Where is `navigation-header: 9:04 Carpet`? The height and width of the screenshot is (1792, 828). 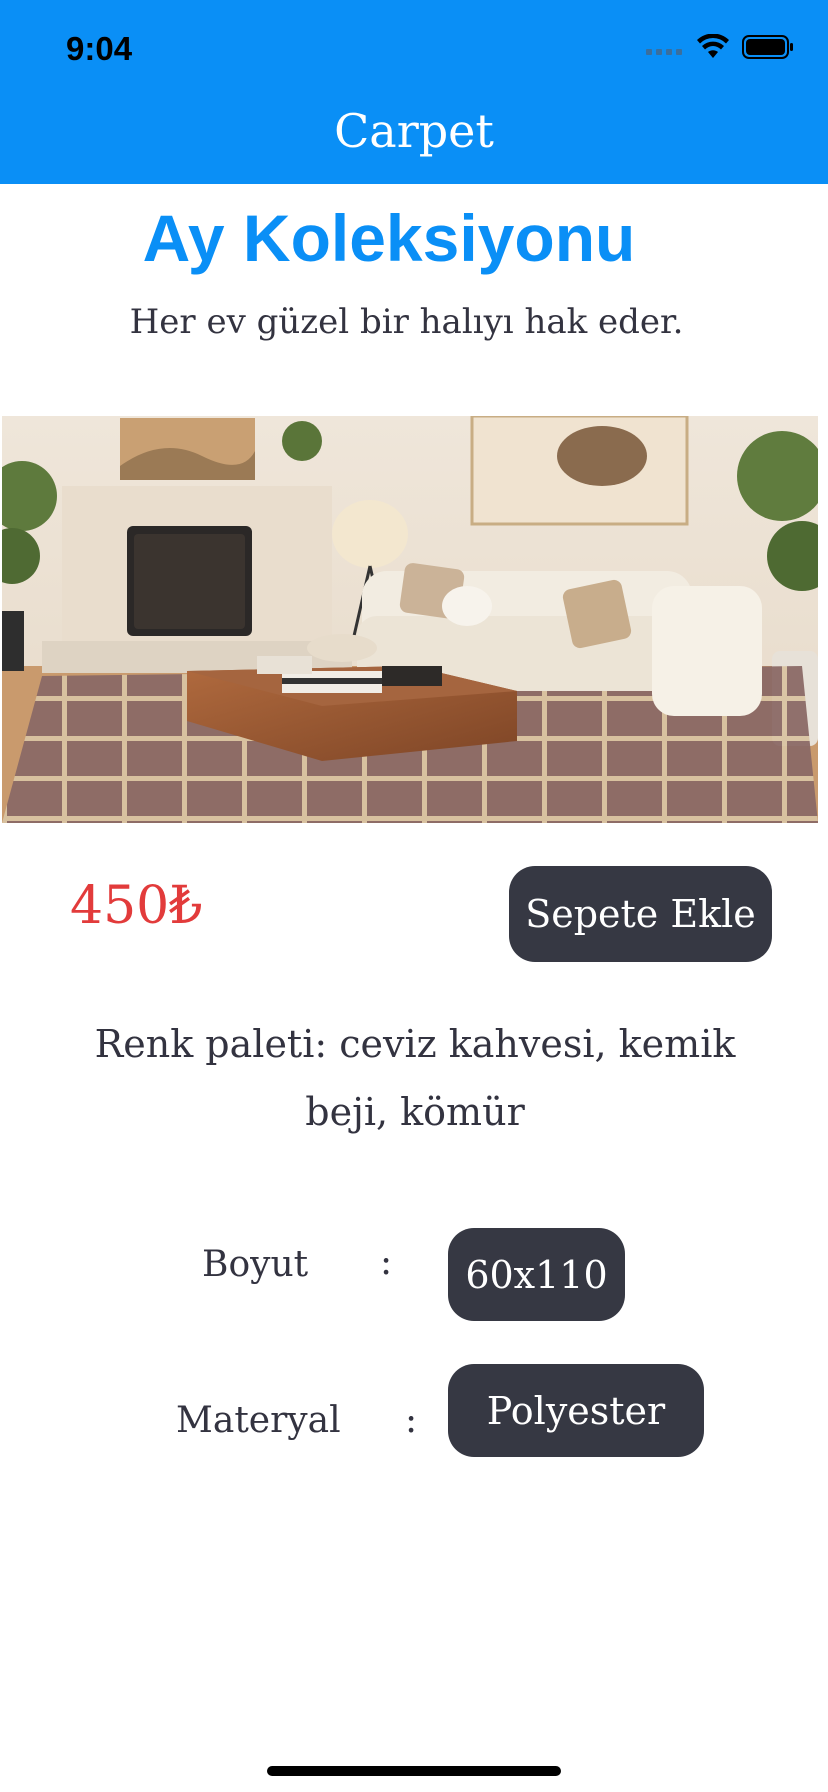 navigation-header: 9:04 Carpet is located at coordinates (414, 92).